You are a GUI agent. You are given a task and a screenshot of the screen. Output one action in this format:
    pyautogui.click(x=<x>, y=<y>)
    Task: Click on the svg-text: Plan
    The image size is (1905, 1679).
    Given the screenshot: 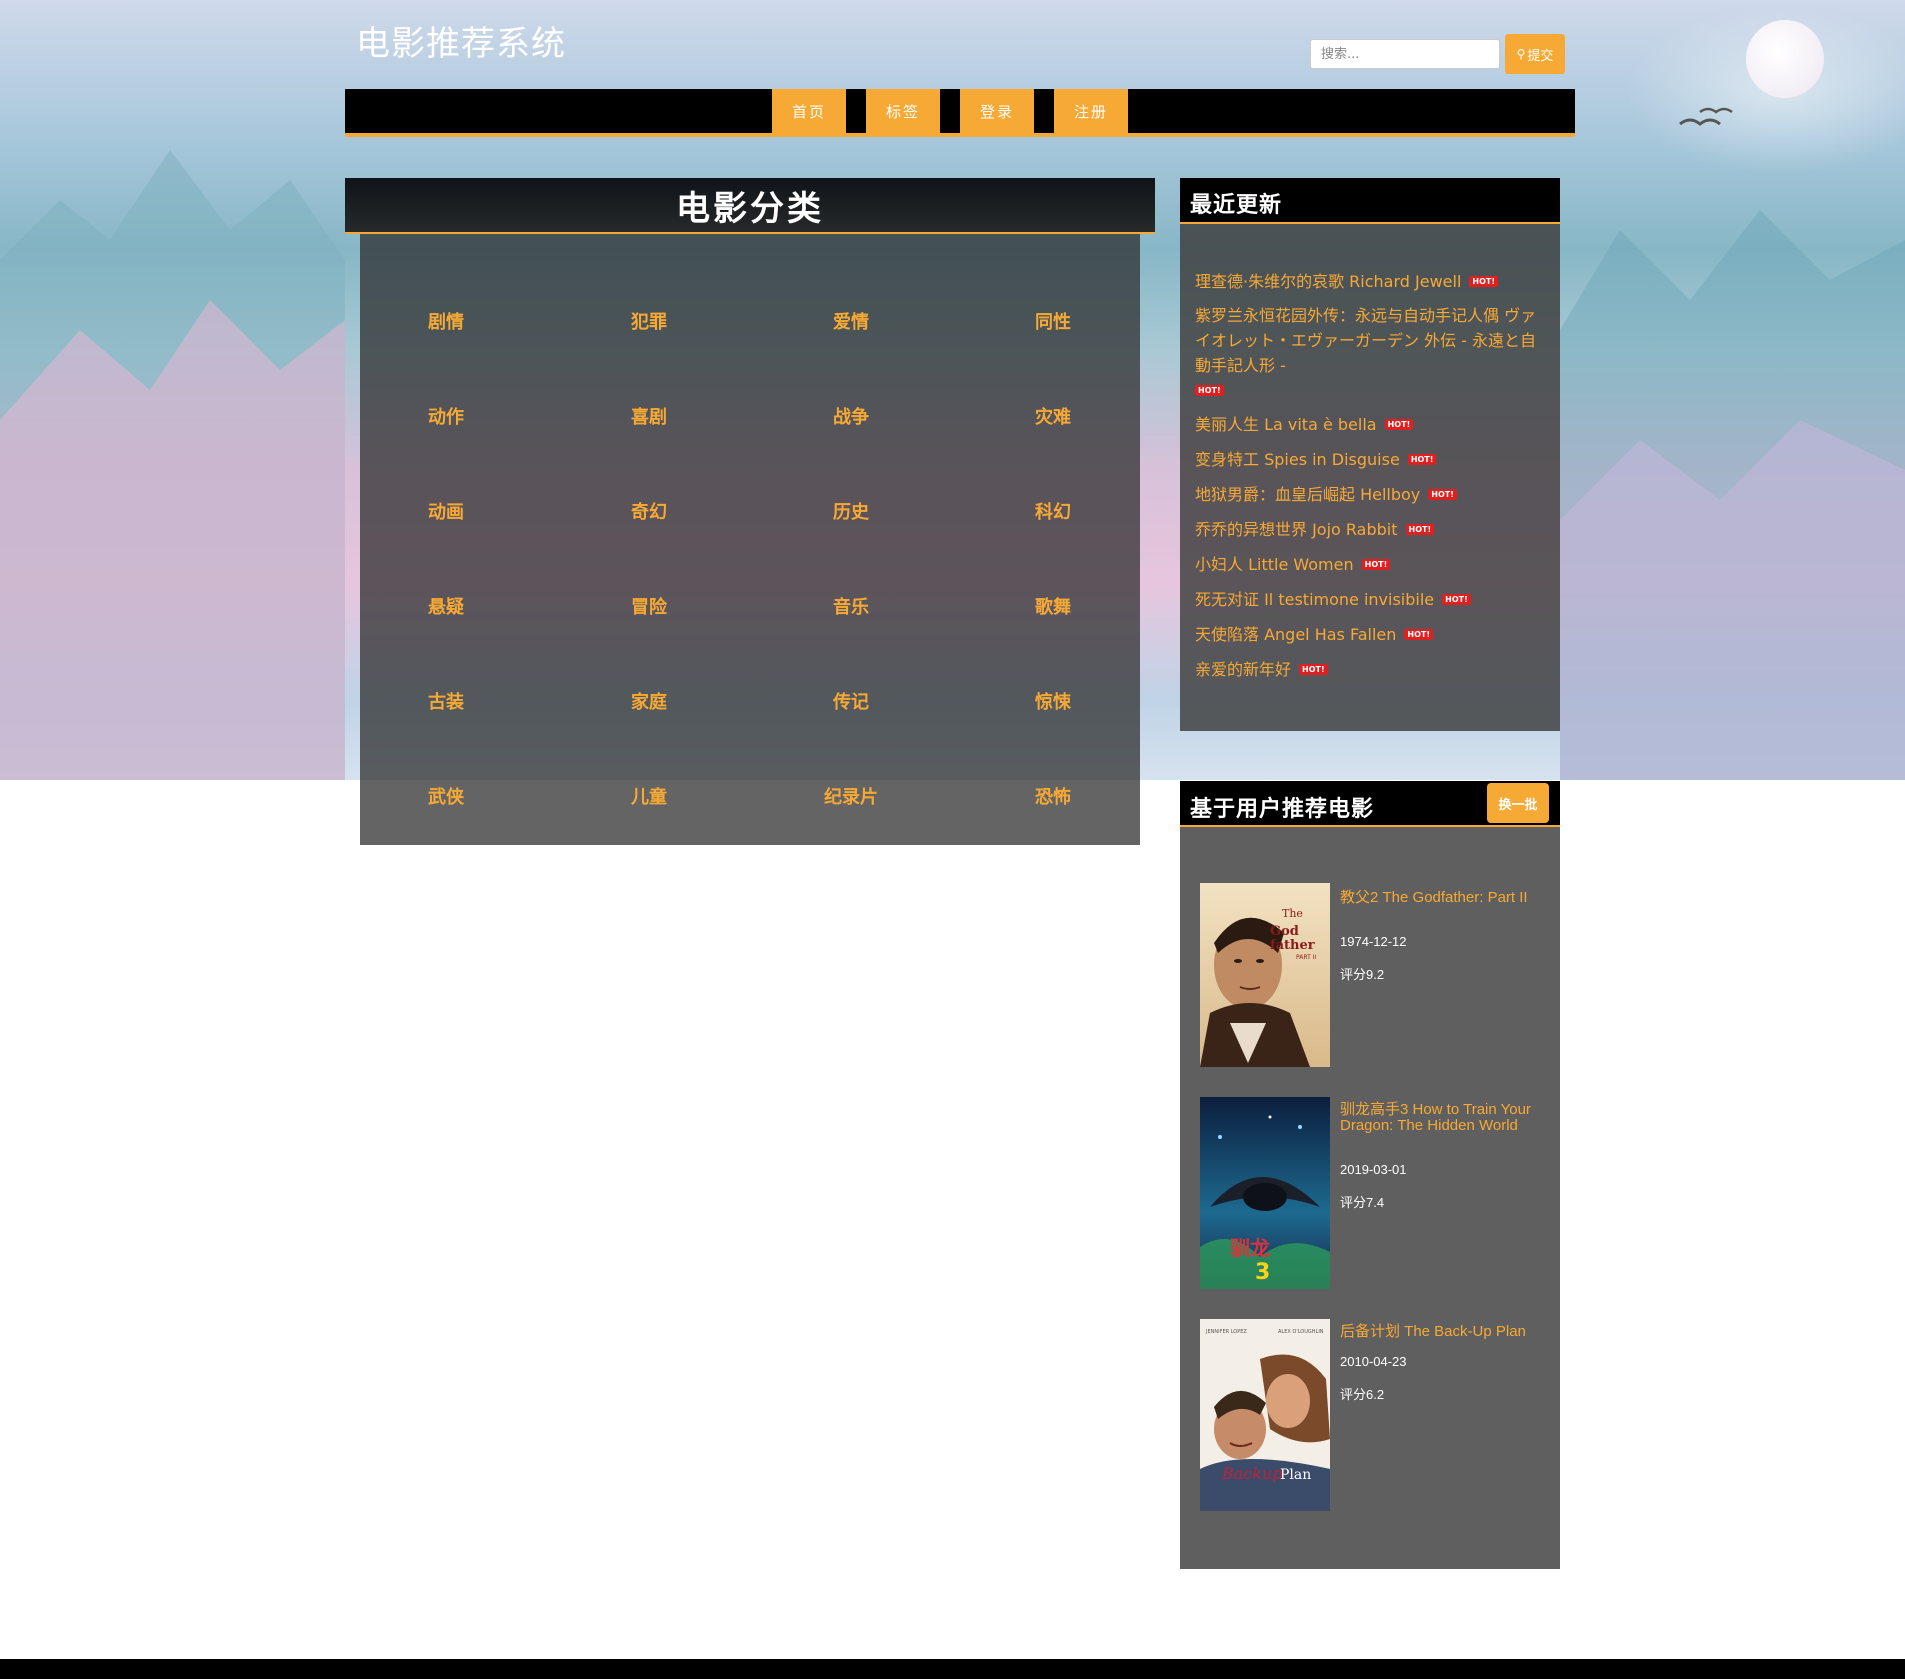 What is the action you would take?
    pyautogui.click(x=1295, y=1475)
    